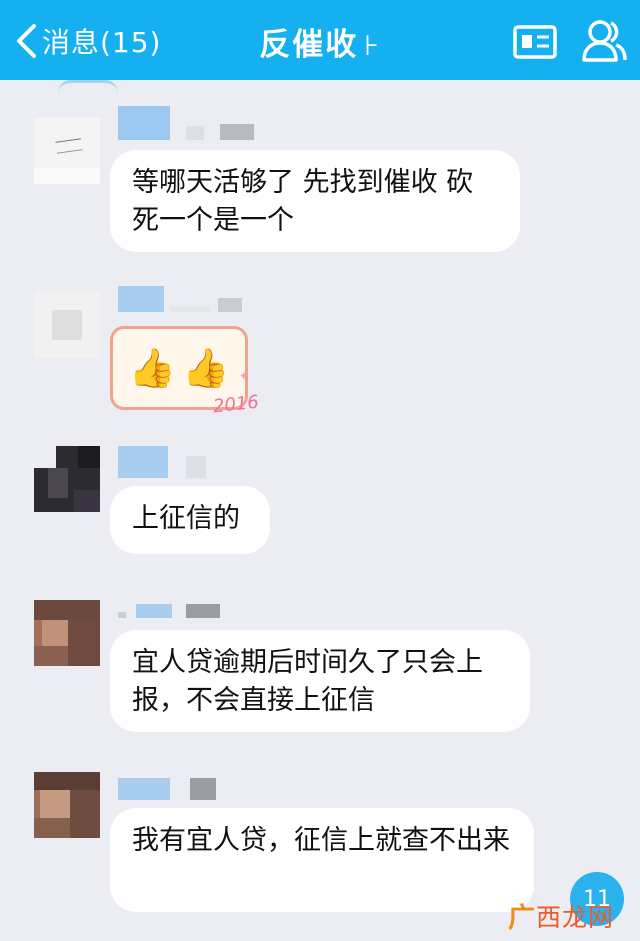 The image size is (640, 941). What do you see at coordinates (309, 45) in the screenshot?
I see `chat-title-text: 反催收` at bounding box center [309, 45].